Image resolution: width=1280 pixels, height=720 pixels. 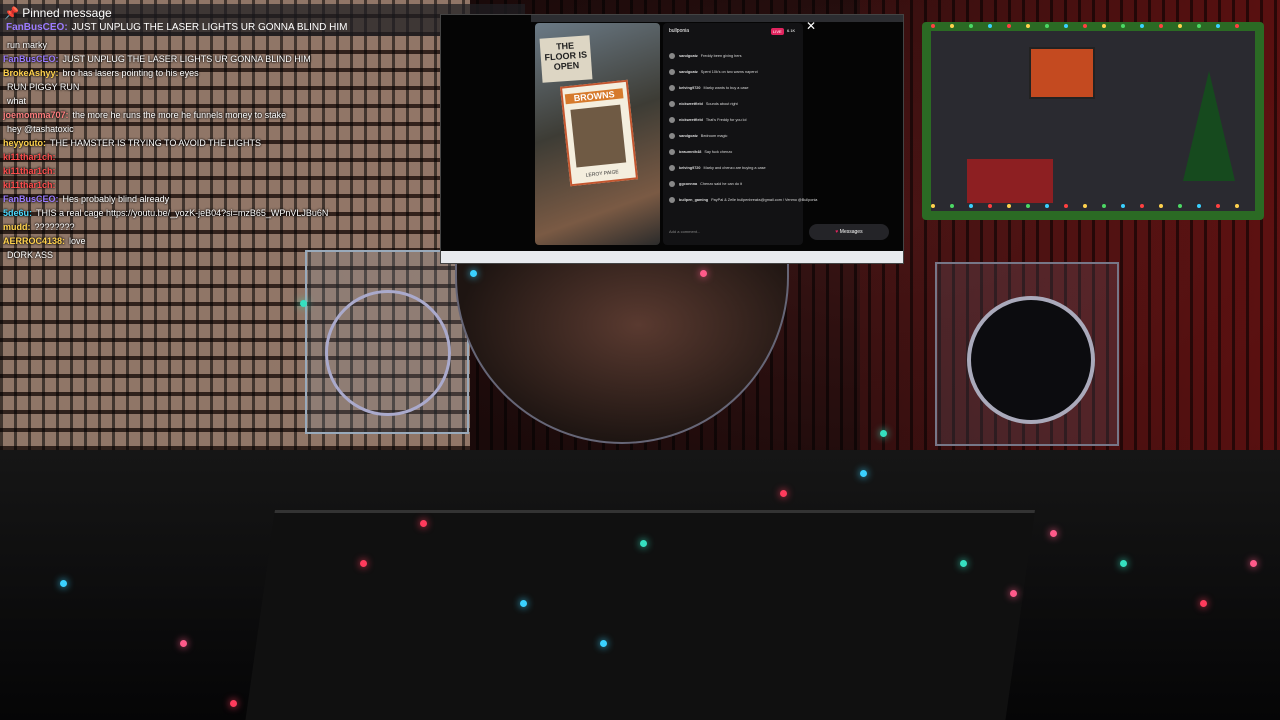 I want to click on baseball-card: BROWNS LEROY PAIGE, so click(x=599, y=133).